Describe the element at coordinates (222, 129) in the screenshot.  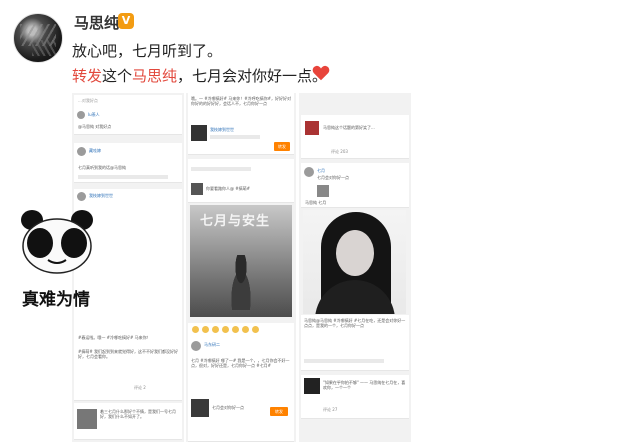
I see `post-user: 我枝嫁到世世` at that location.